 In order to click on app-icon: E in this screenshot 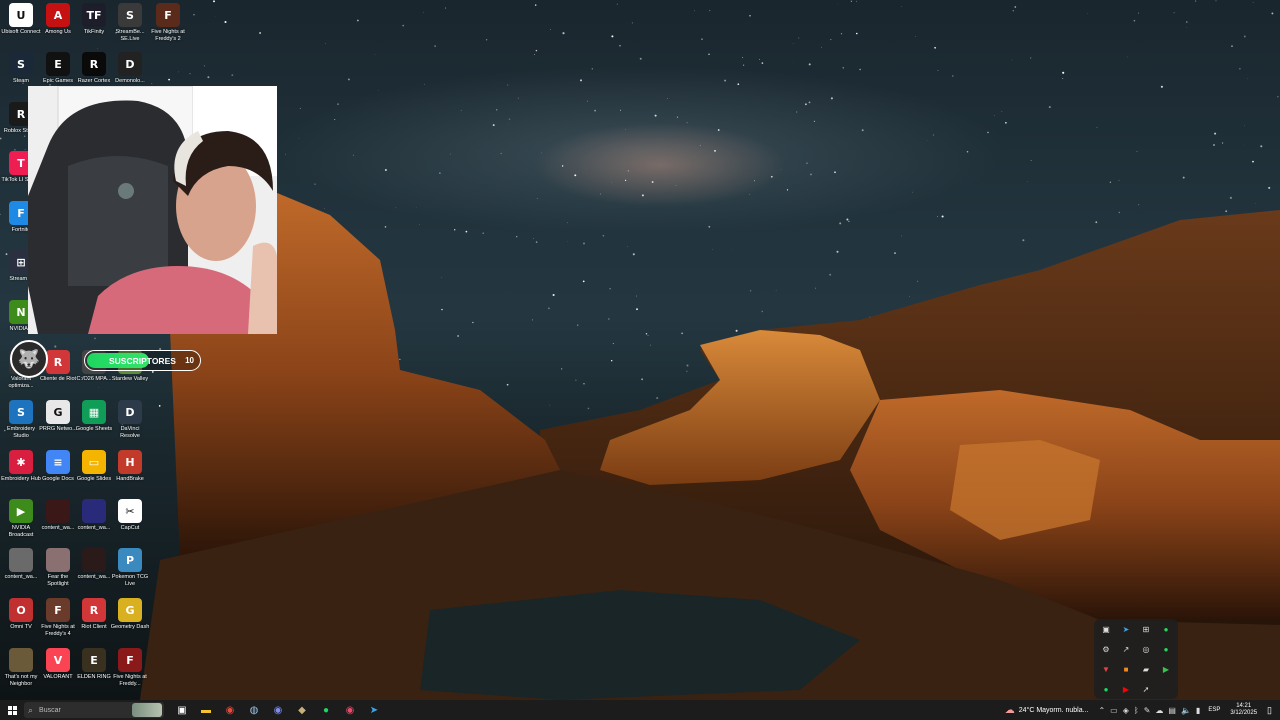, I will do `click(58, 64)`.